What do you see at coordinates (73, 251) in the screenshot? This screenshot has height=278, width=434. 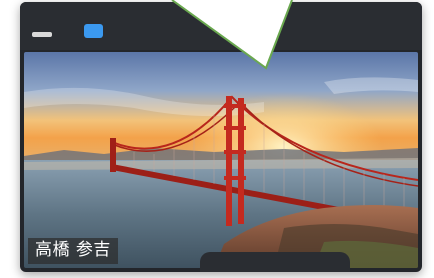 I see `participant-name-label: 高橋 参吉` at bounding box center [73, 251].